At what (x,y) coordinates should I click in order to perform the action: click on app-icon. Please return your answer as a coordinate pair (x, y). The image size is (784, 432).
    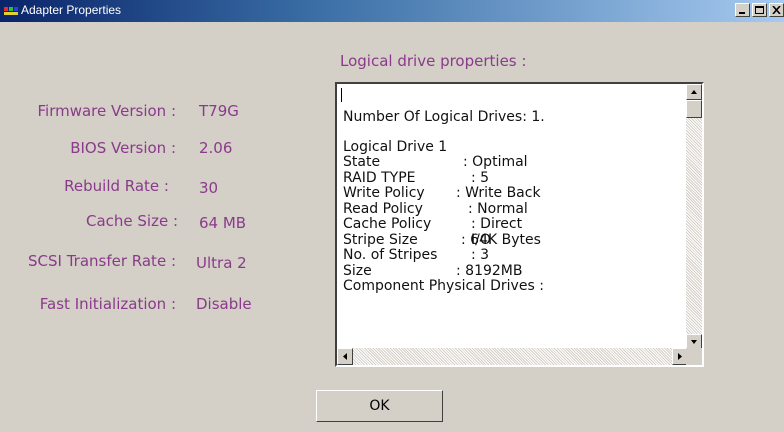
    Looking at the image, I should click on (11, 11).